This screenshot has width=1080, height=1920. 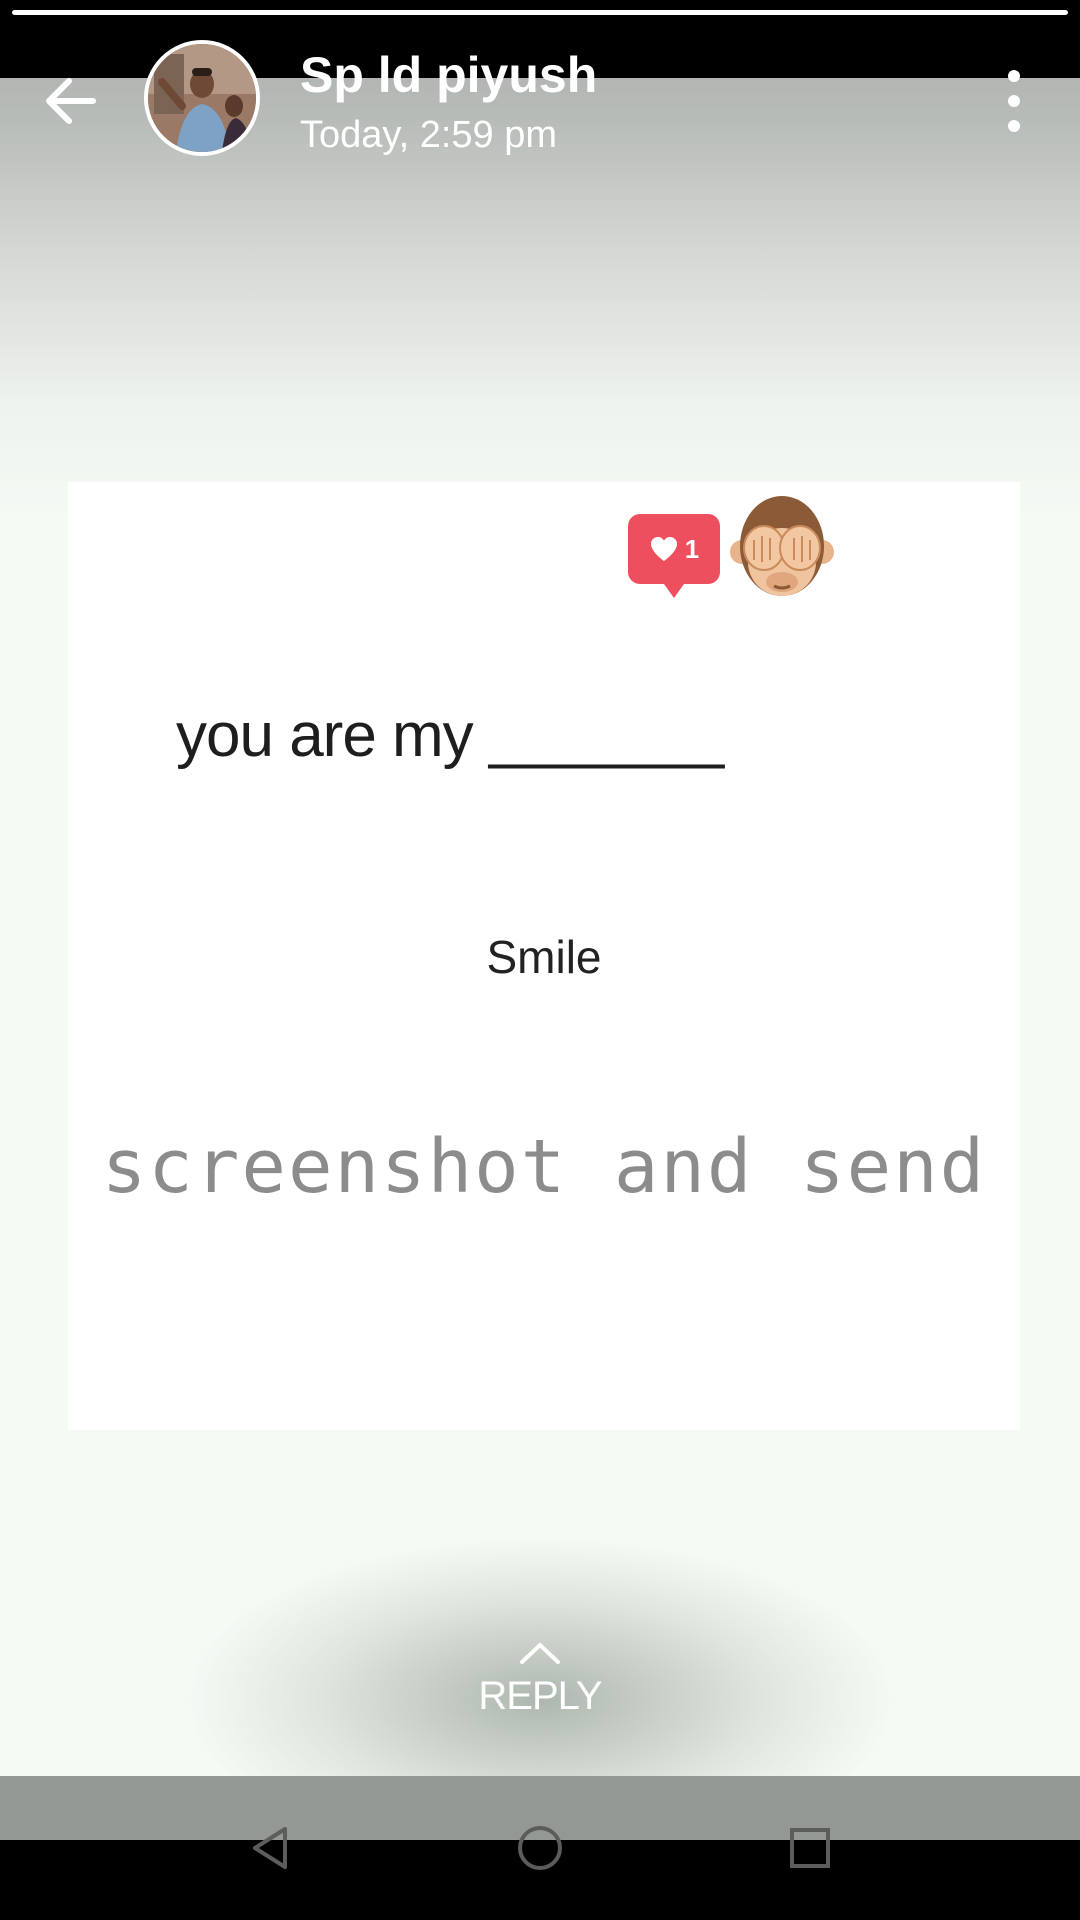 What do you see at coordinates (540, 1653) in the screenshot?
I see `chevron-up-icon` at bounding box center [540, 1653].